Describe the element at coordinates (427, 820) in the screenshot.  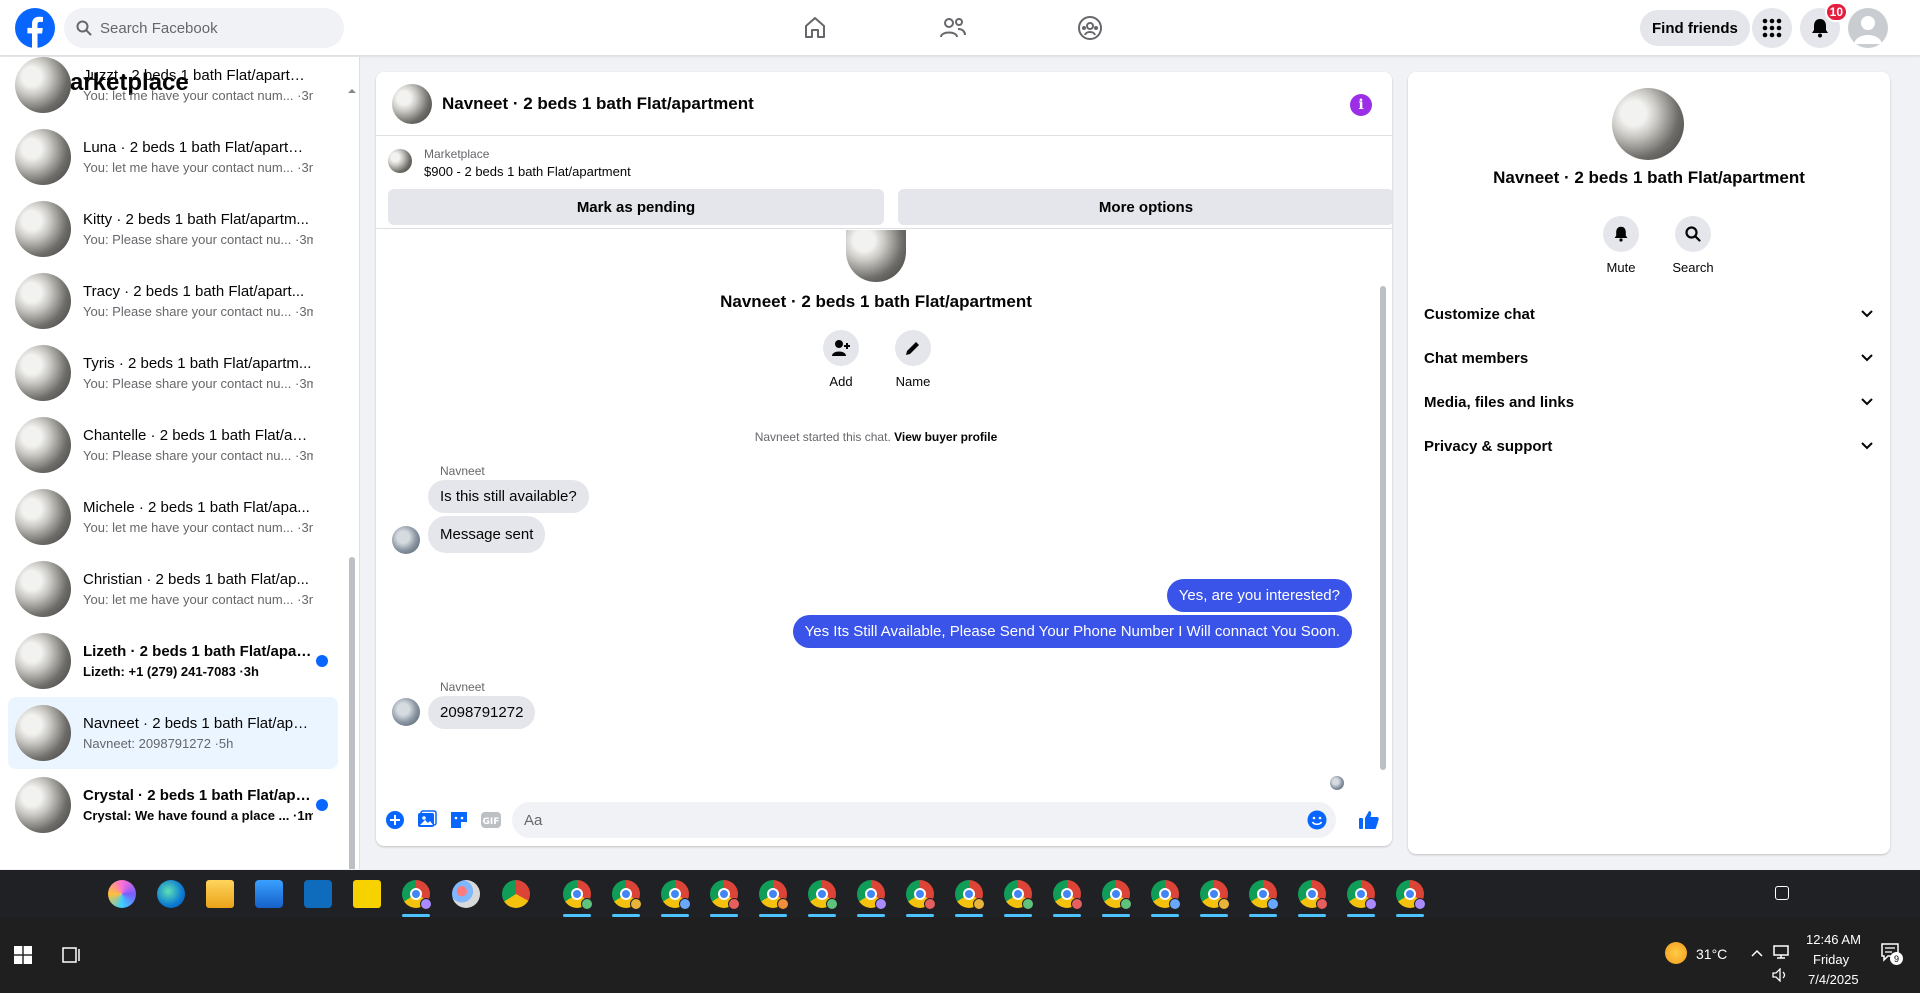
I see `photo-icon` at that location.